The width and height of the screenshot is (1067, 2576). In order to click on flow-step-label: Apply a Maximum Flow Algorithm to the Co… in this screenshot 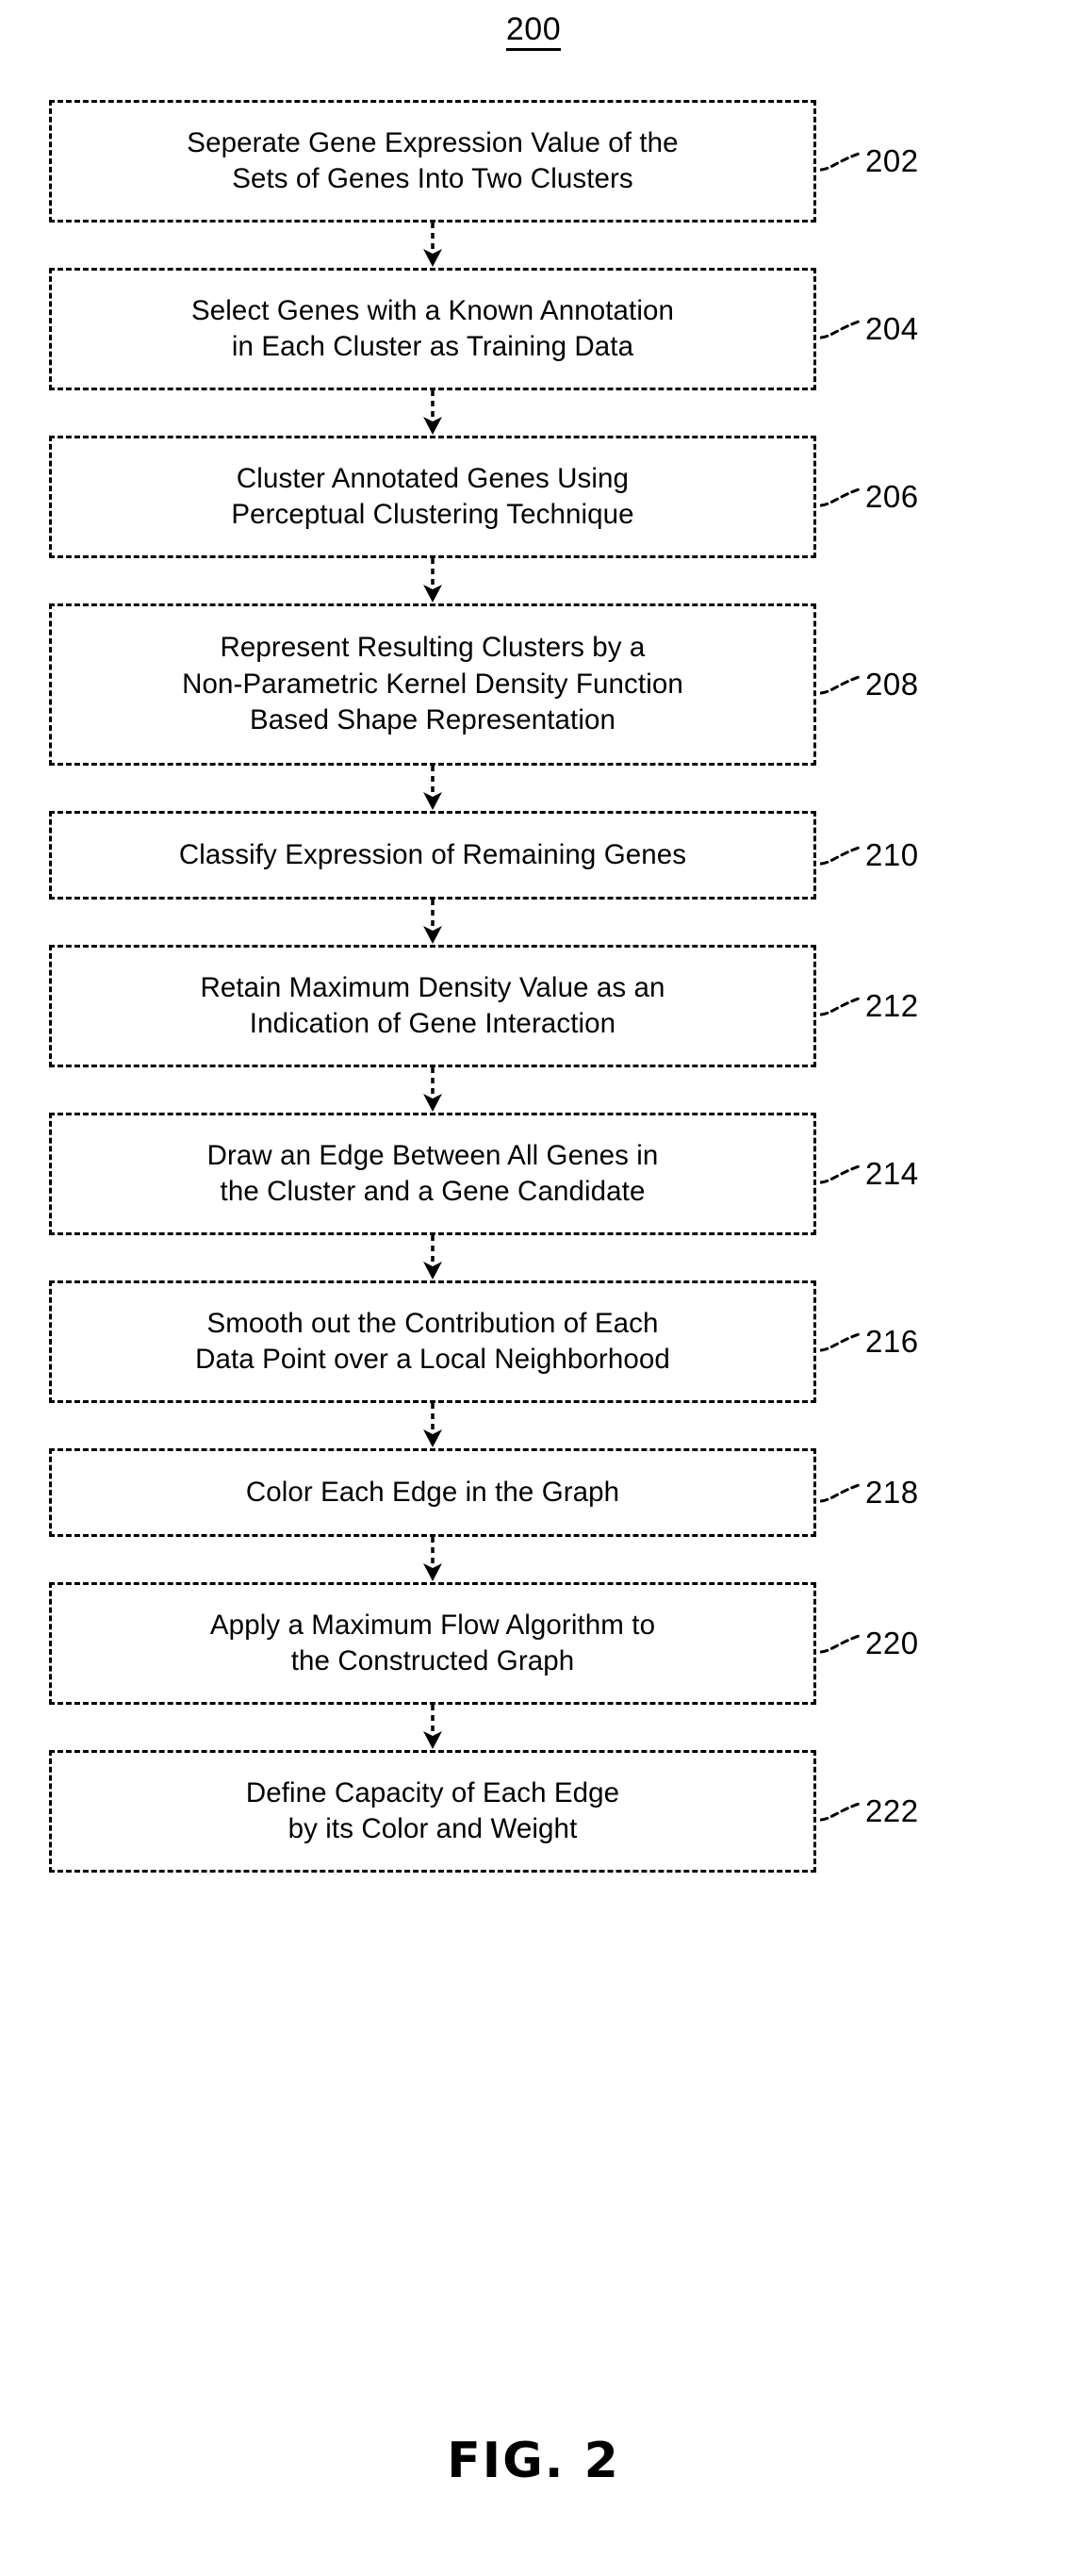, I will do `click(432, 1642)`.